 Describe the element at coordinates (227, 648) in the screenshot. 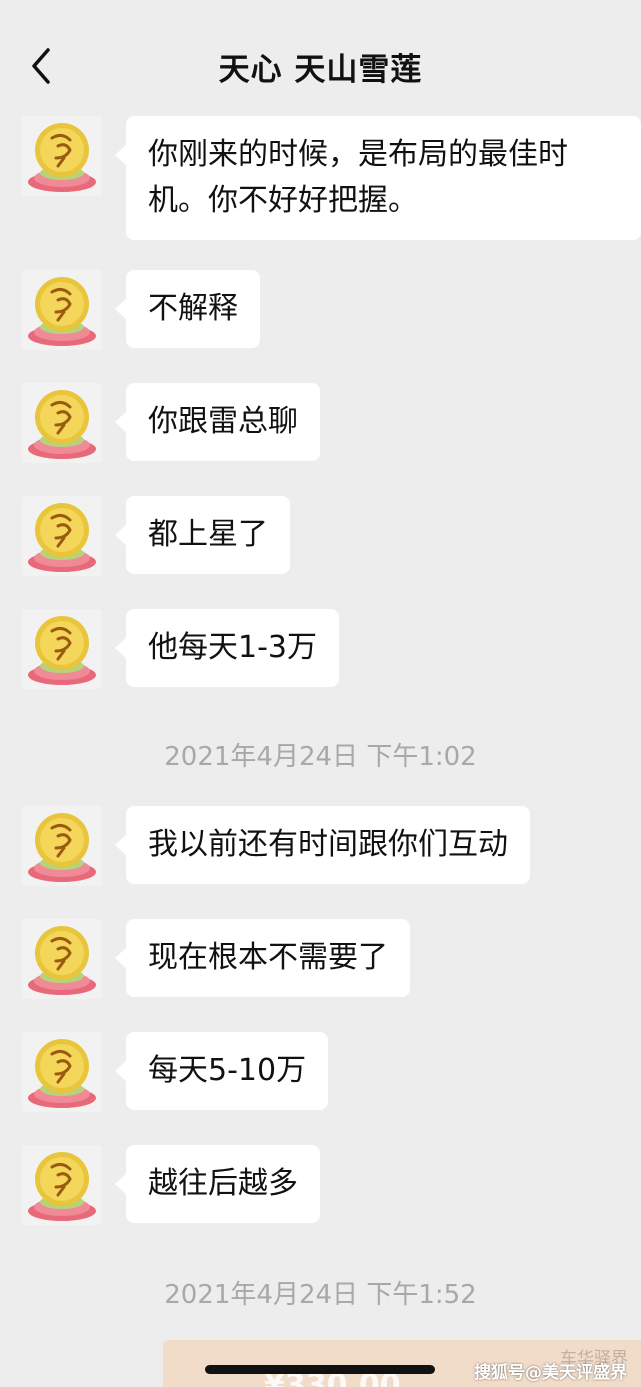

I see `message-bubble: 他每天1-3万` at that location.